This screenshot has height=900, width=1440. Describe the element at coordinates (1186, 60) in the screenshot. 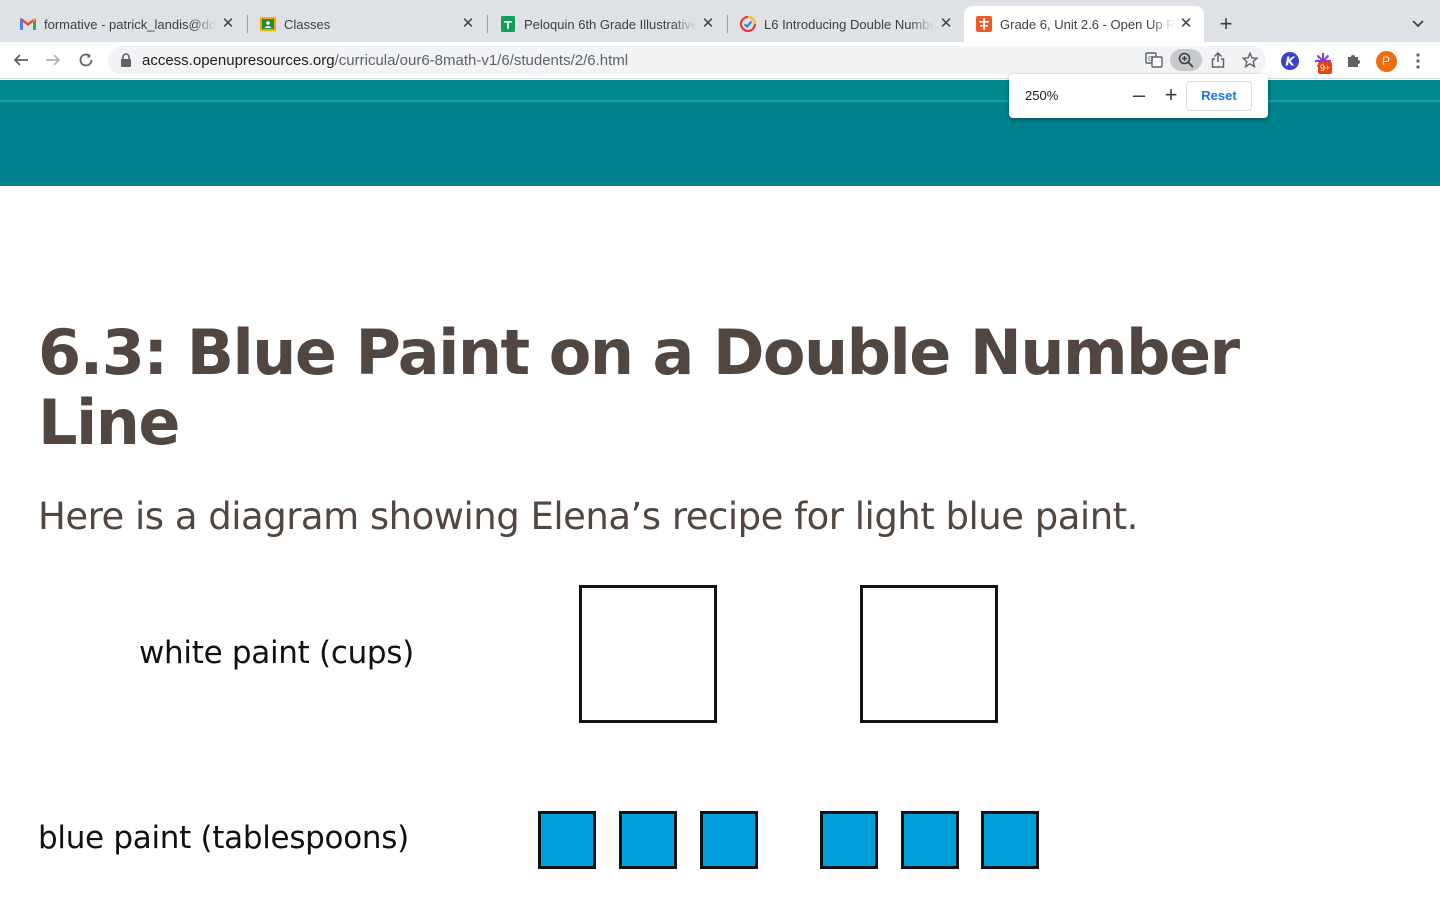

I see `zoom-magnifier-icon` at that location.